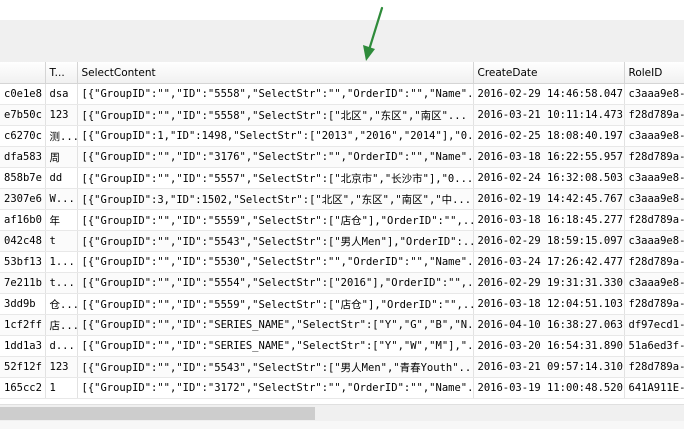 The width and height of the screenshot is (684, 429). What do you see at coordinates (549, 178) in the screenshot?
I see `cell-createdate: 2016-02-24 16:32:08.503` at bounding box center [549, 178].